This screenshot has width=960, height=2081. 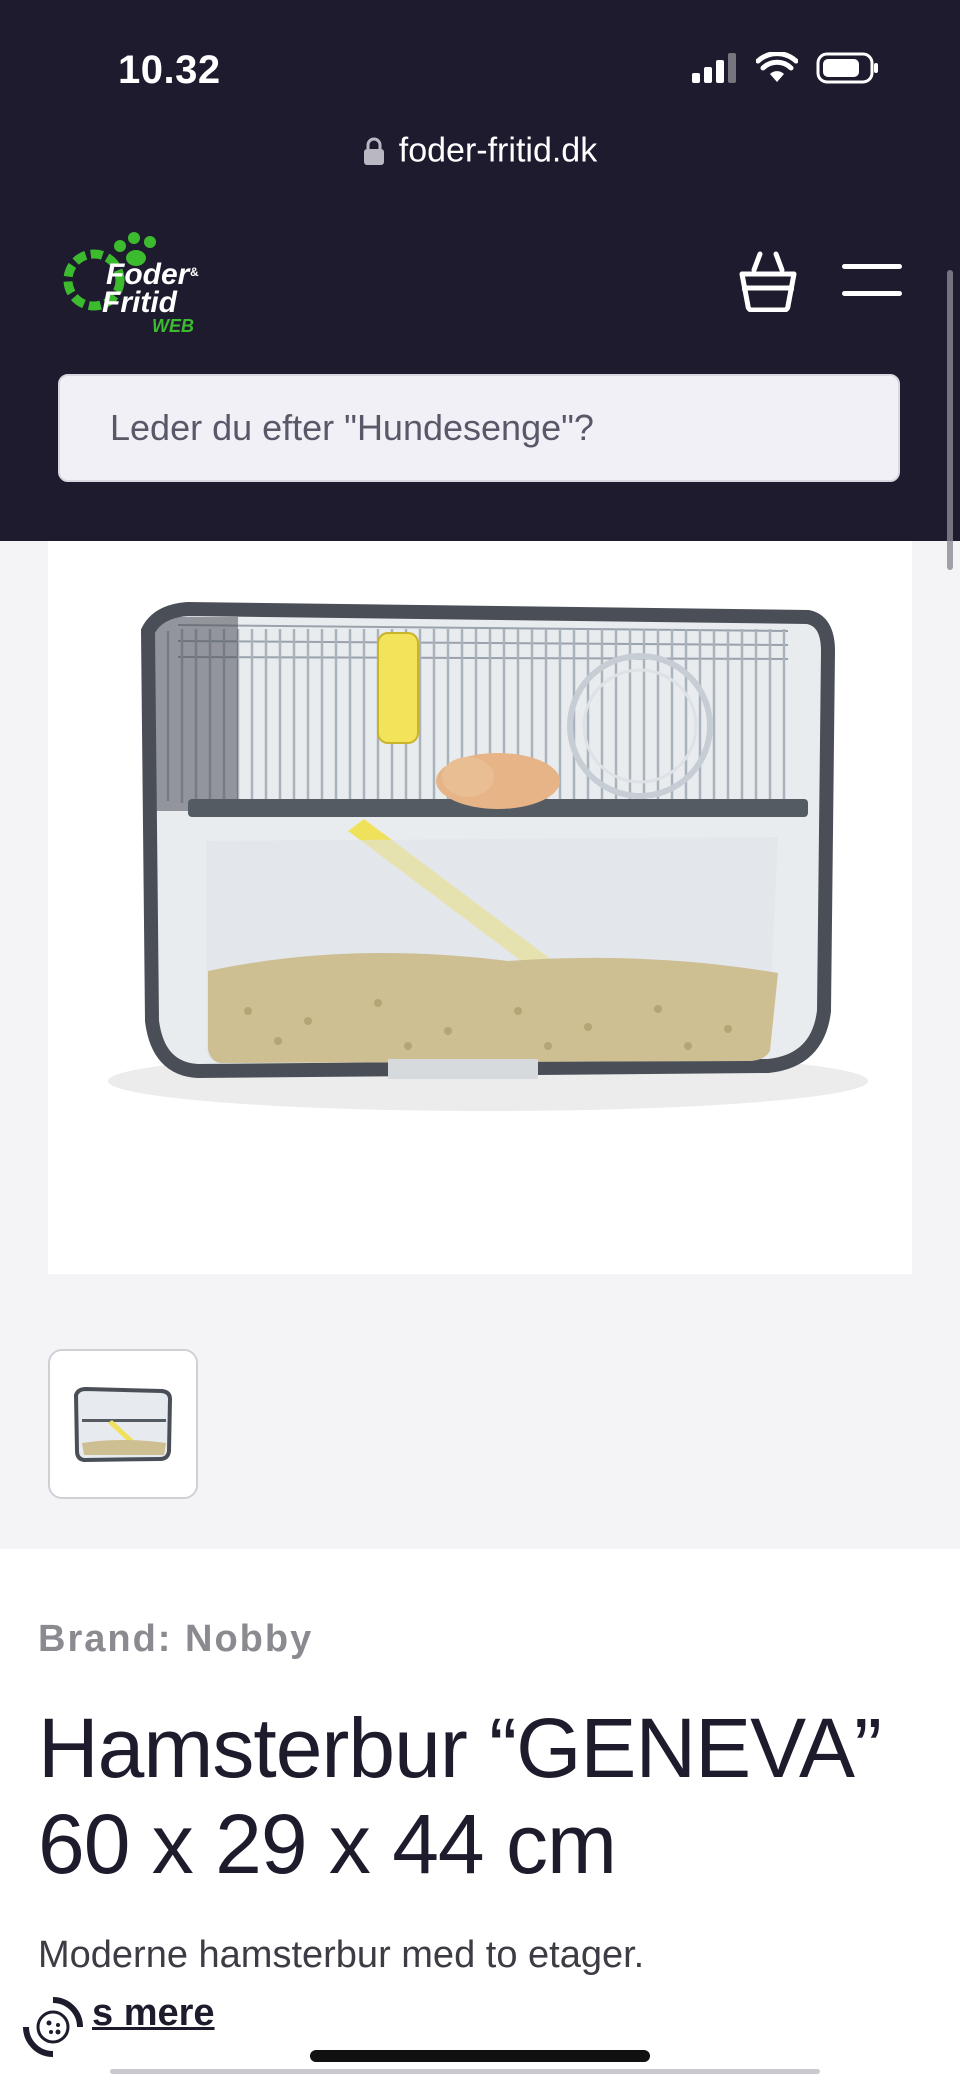 I want to click on cookie-settings-icon, so click(x=53, y=2027).